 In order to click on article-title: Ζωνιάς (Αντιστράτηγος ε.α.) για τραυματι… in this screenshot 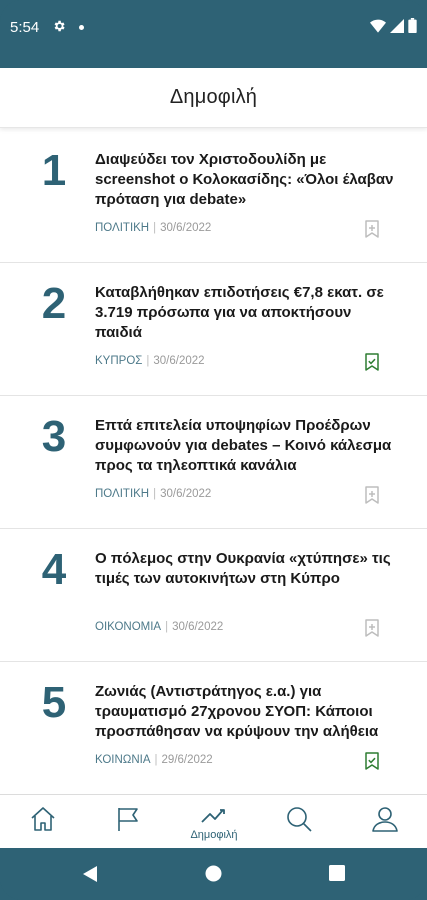, I will do `click(247, 712)`.